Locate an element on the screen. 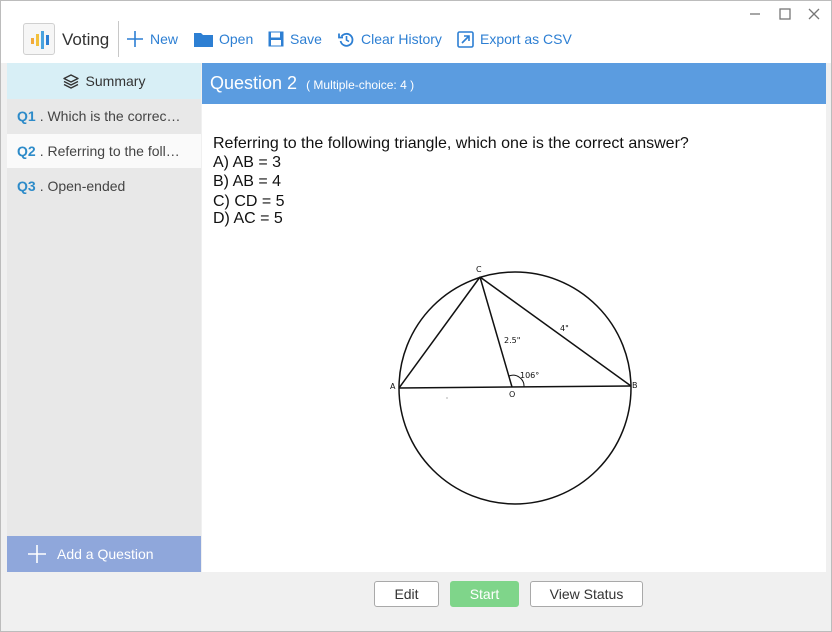 The height and width of the screenshot is (632, 832). diameter-ab is located at coordinates (515, 387).